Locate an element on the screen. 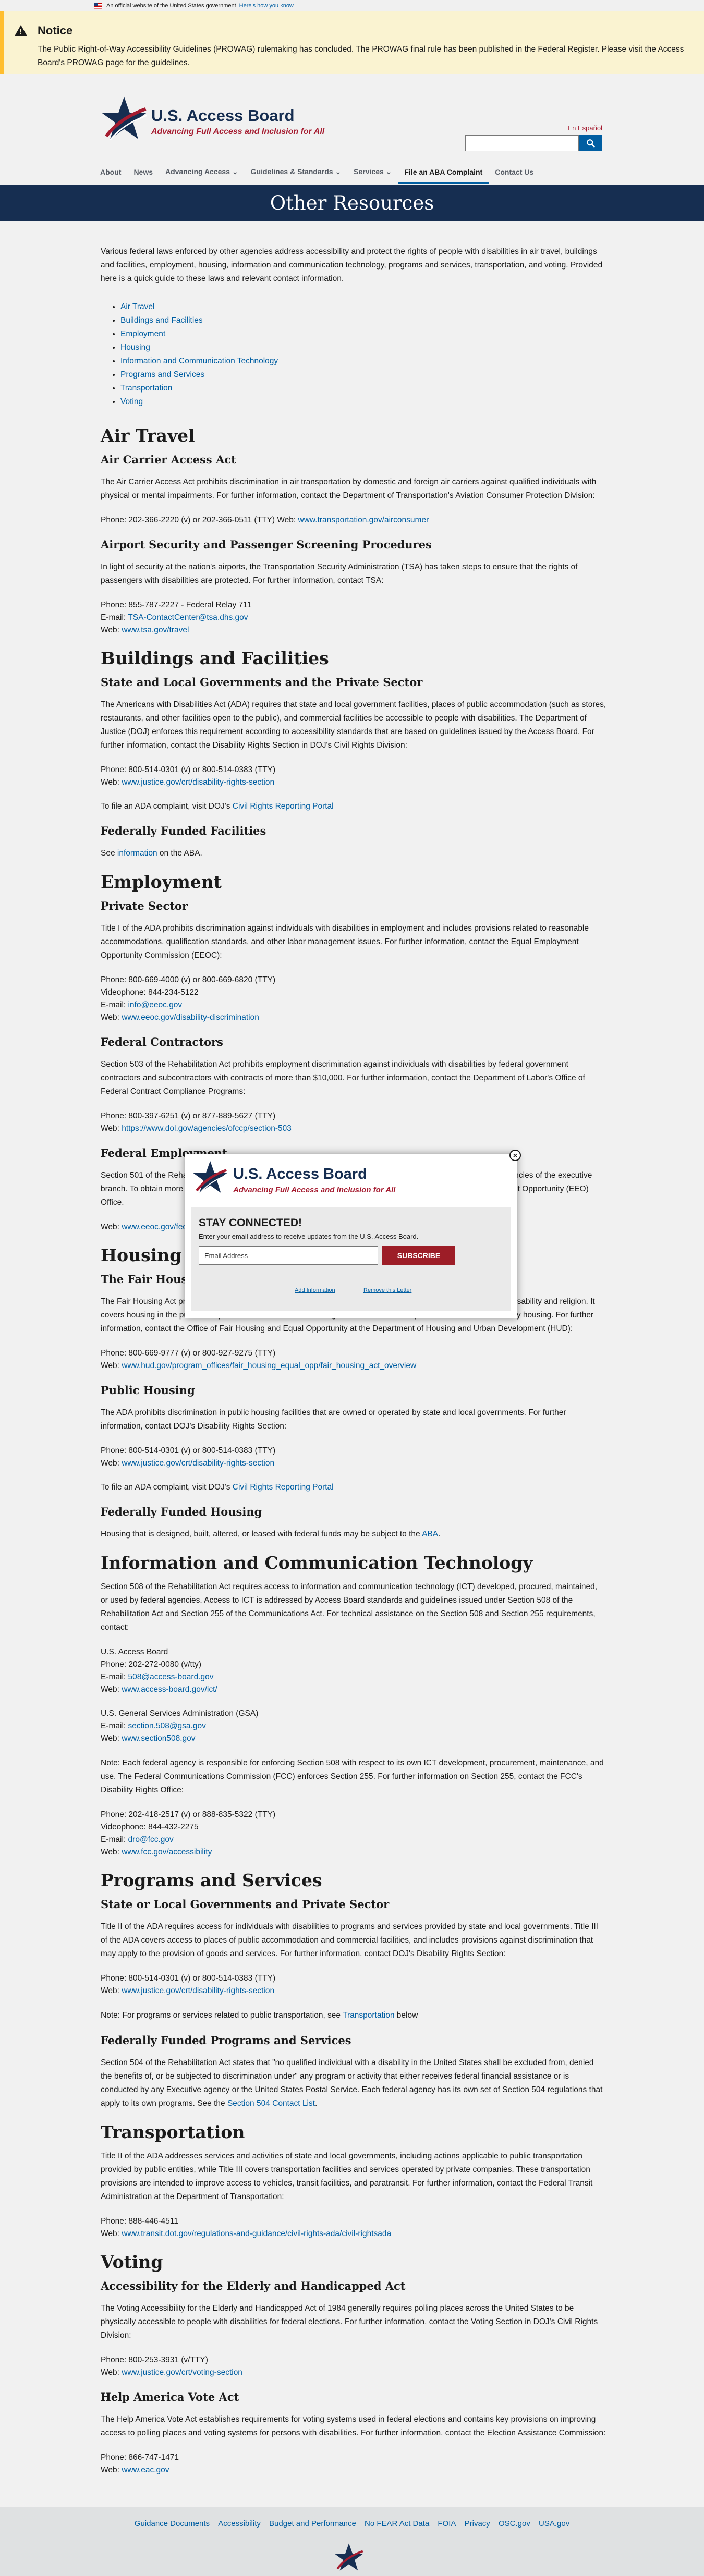  toc-link-voting: Voting is located at coordinates (131, 401).